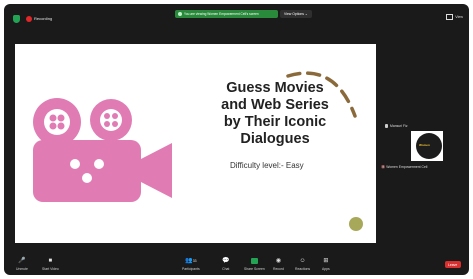 This screenshot has width=473, height=279. What do you see at coordinates (383, 167) in the screenshot?
I see `muted-mic-icon: 🔇` at bounding box center [383, 167].